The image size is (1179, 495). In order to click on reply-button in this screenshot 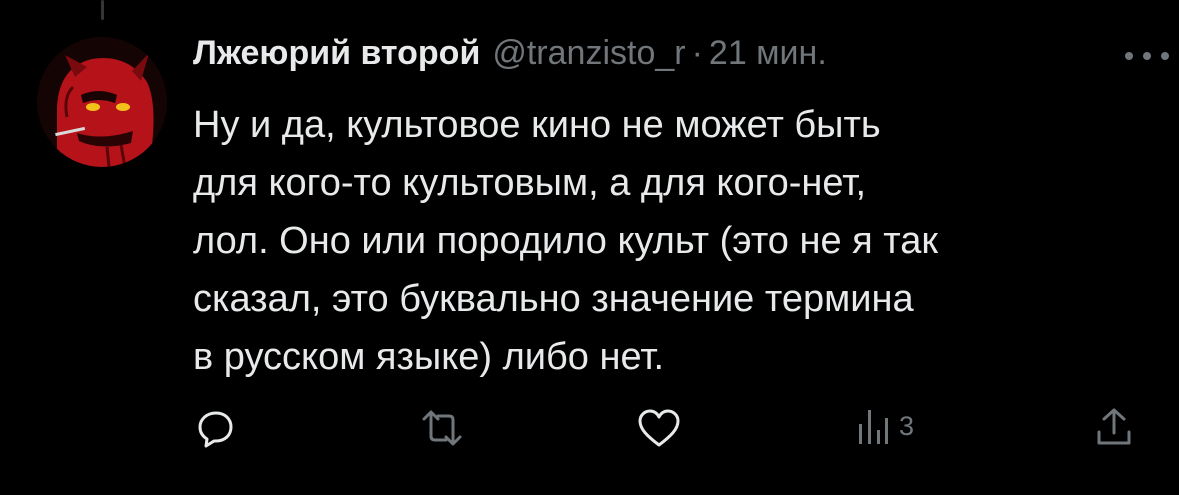, I will do `click(216, 428)`.